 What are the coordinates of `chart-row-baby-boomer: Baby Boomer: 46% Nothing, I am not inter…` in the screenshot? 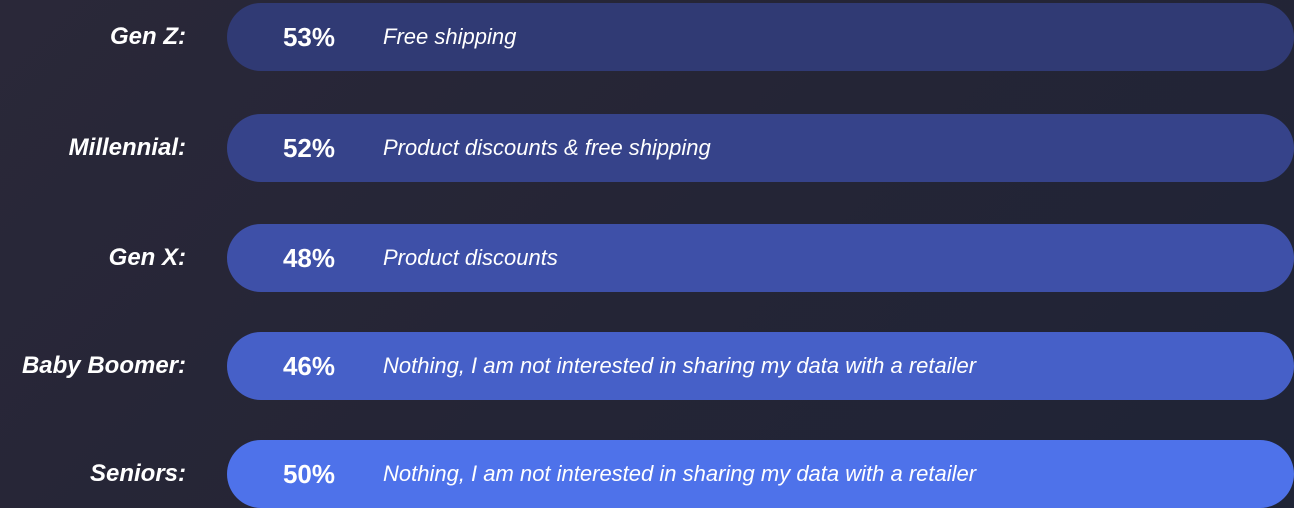 It's located at (647, 366).